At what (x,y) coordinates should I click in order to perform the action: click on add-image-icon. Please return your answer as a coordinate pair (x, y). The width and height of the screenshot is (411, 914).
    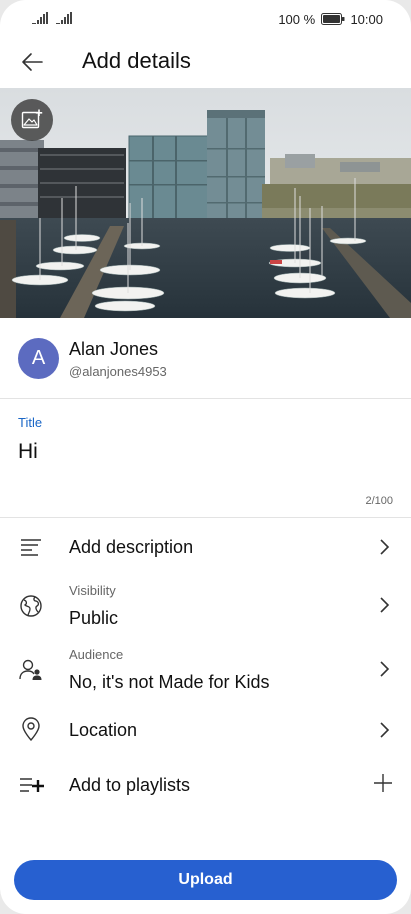
    Looking at the image, I should click on (32, 119).